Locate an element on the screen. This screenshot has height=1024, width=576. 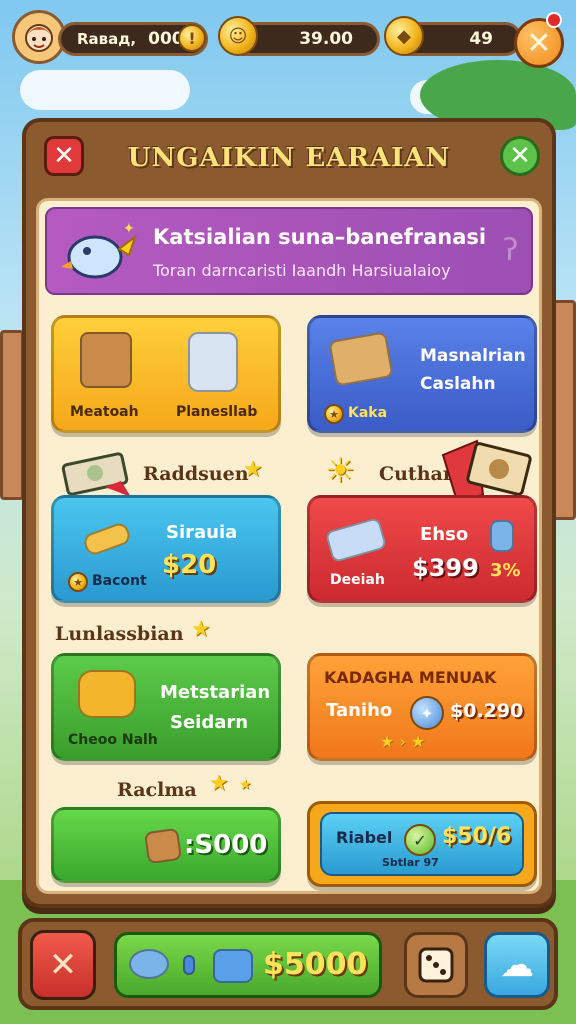
card4-price: $399 is located at coordinates (445, 568).